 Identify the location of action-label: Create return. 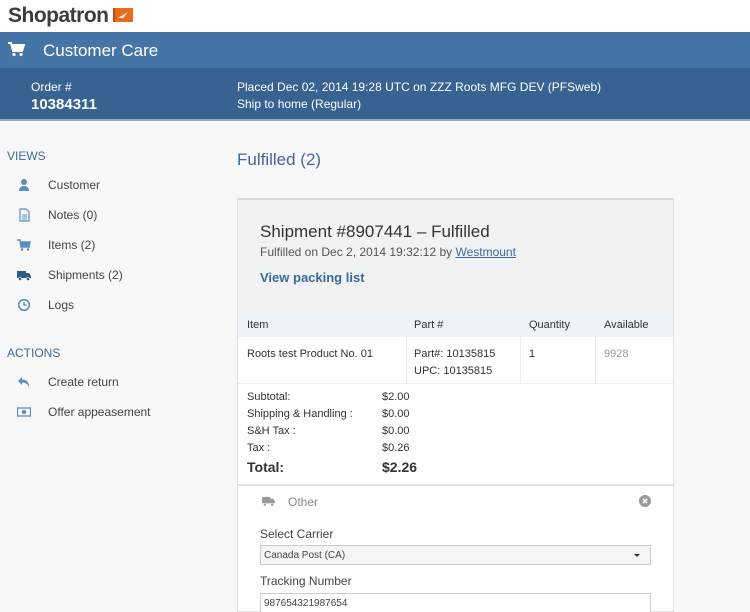
(83, 382).